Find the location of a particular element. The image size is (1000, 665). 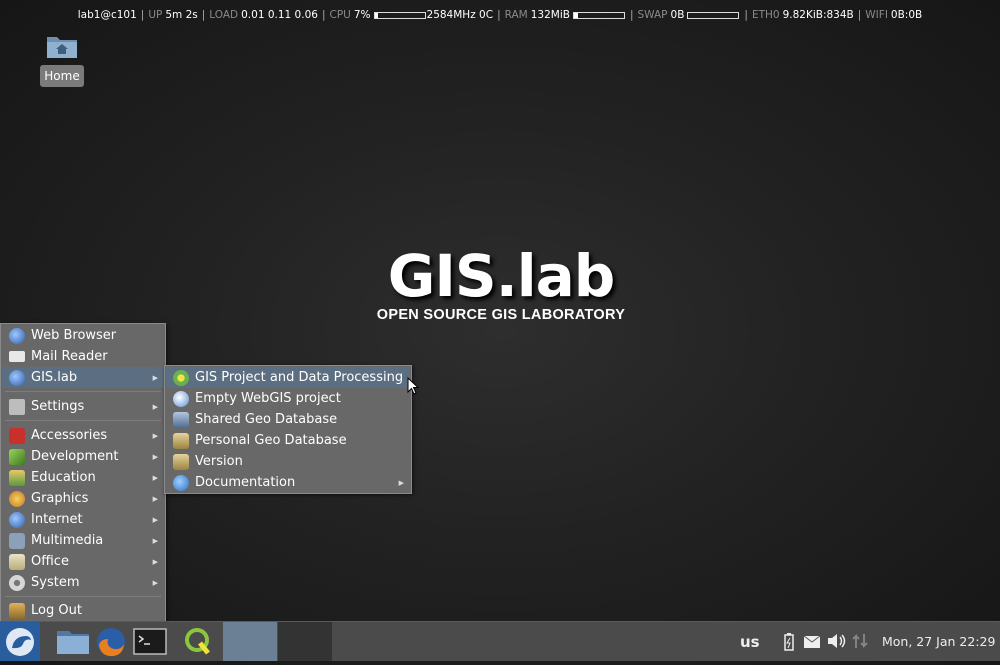

firefox-icon is located at coordinates (111, 642).